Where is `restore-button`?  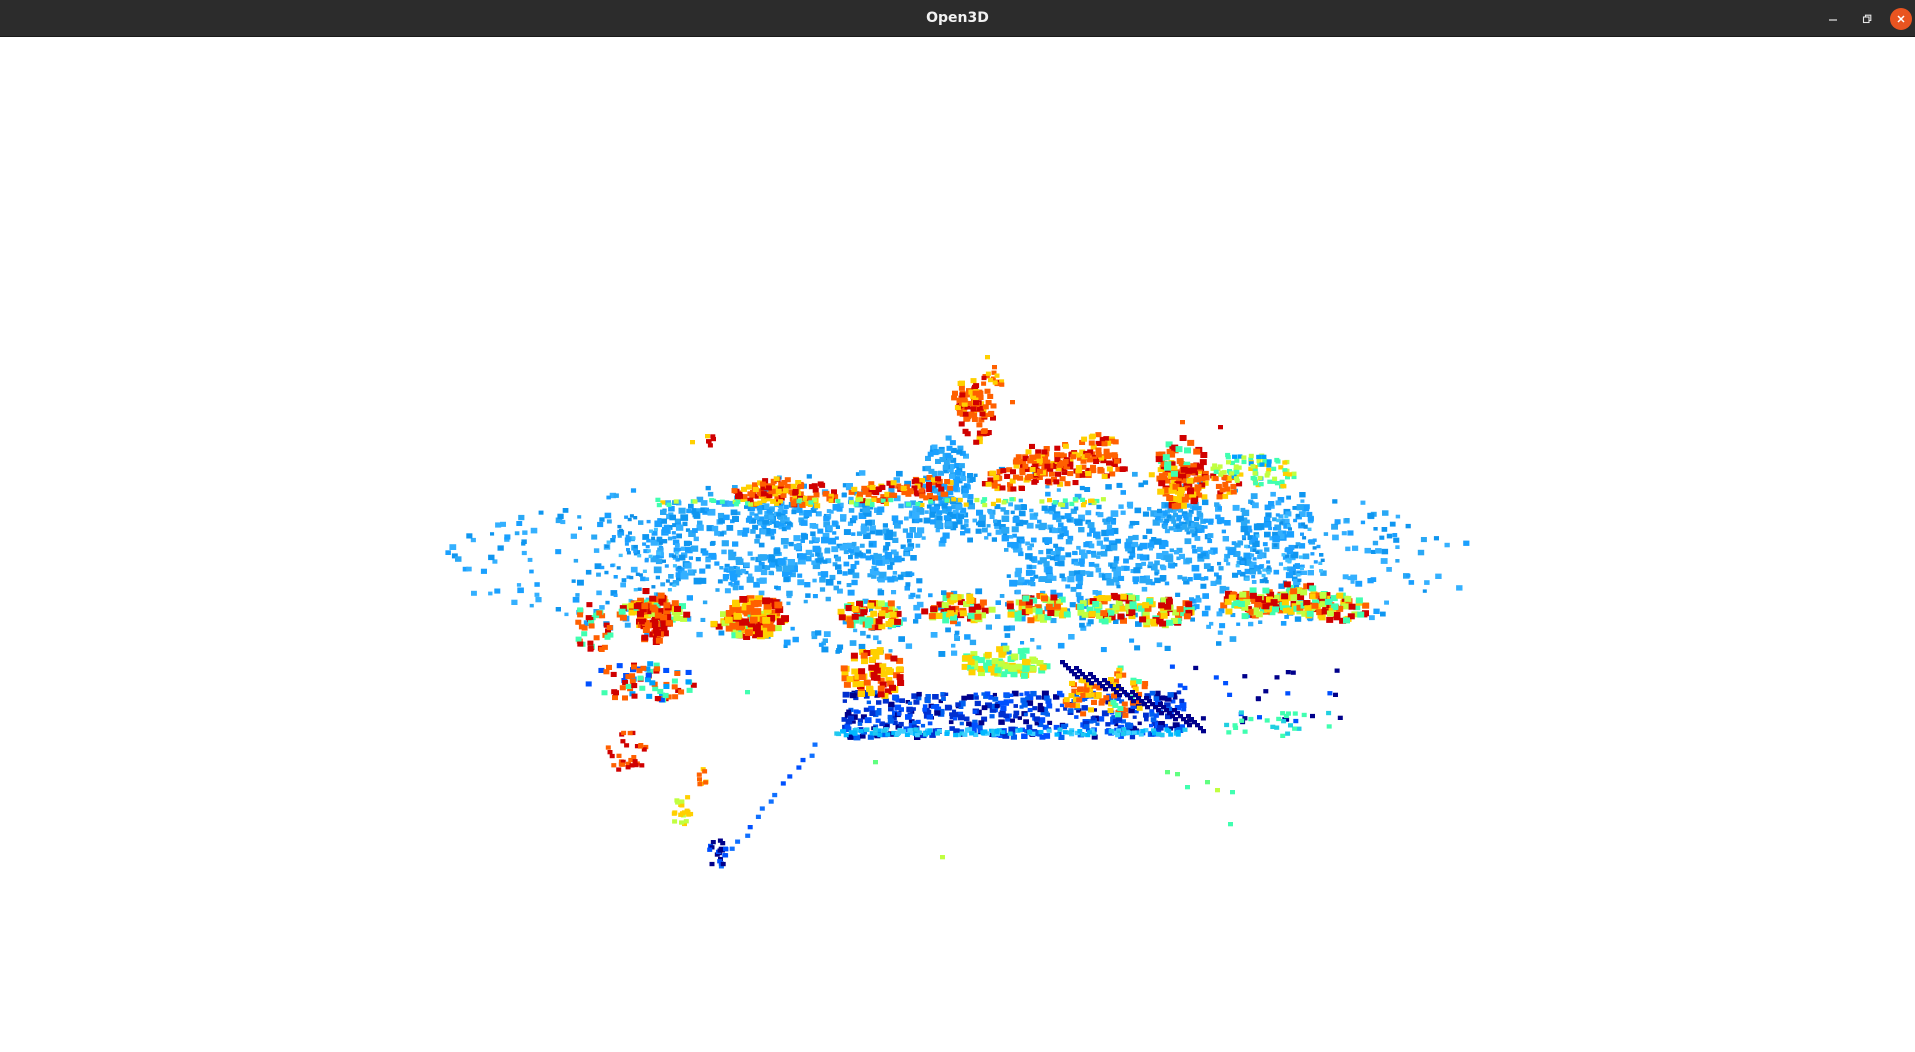
restore-button is located at coordinates (1867, 19).